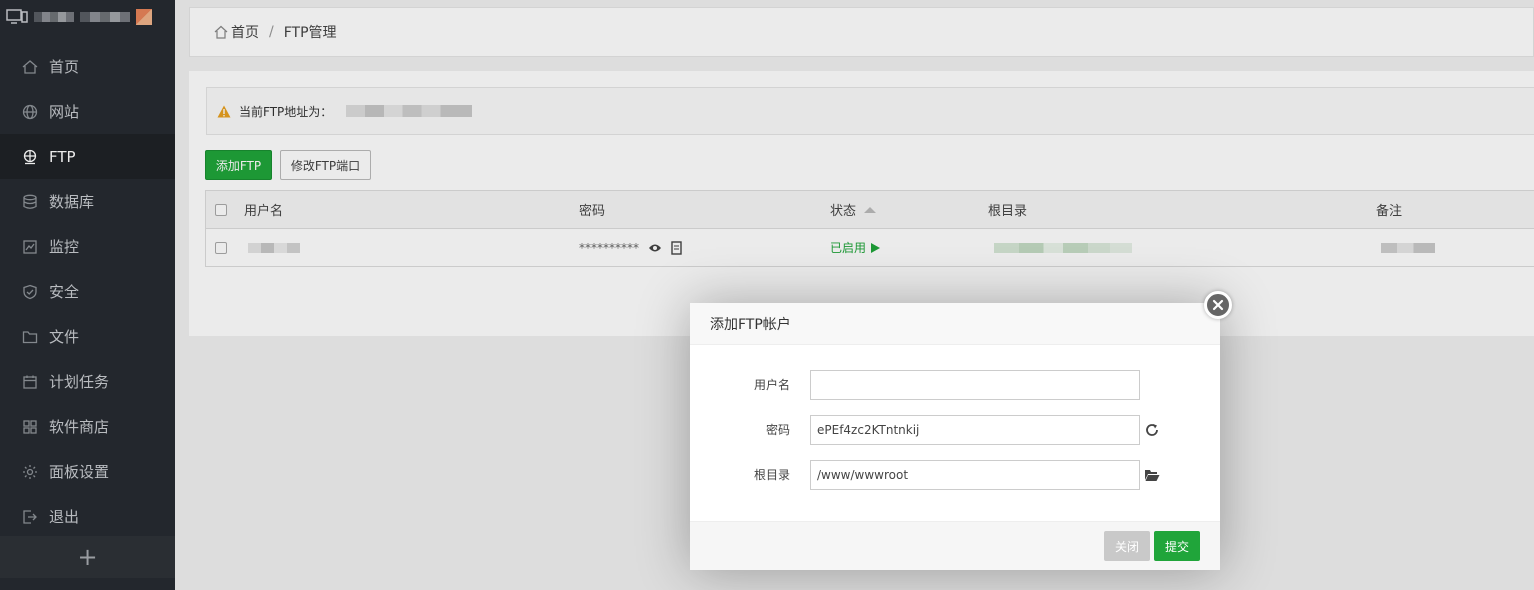 The image size is (1534, 590). I want to click on password-row: 密码, so click(955, 430).